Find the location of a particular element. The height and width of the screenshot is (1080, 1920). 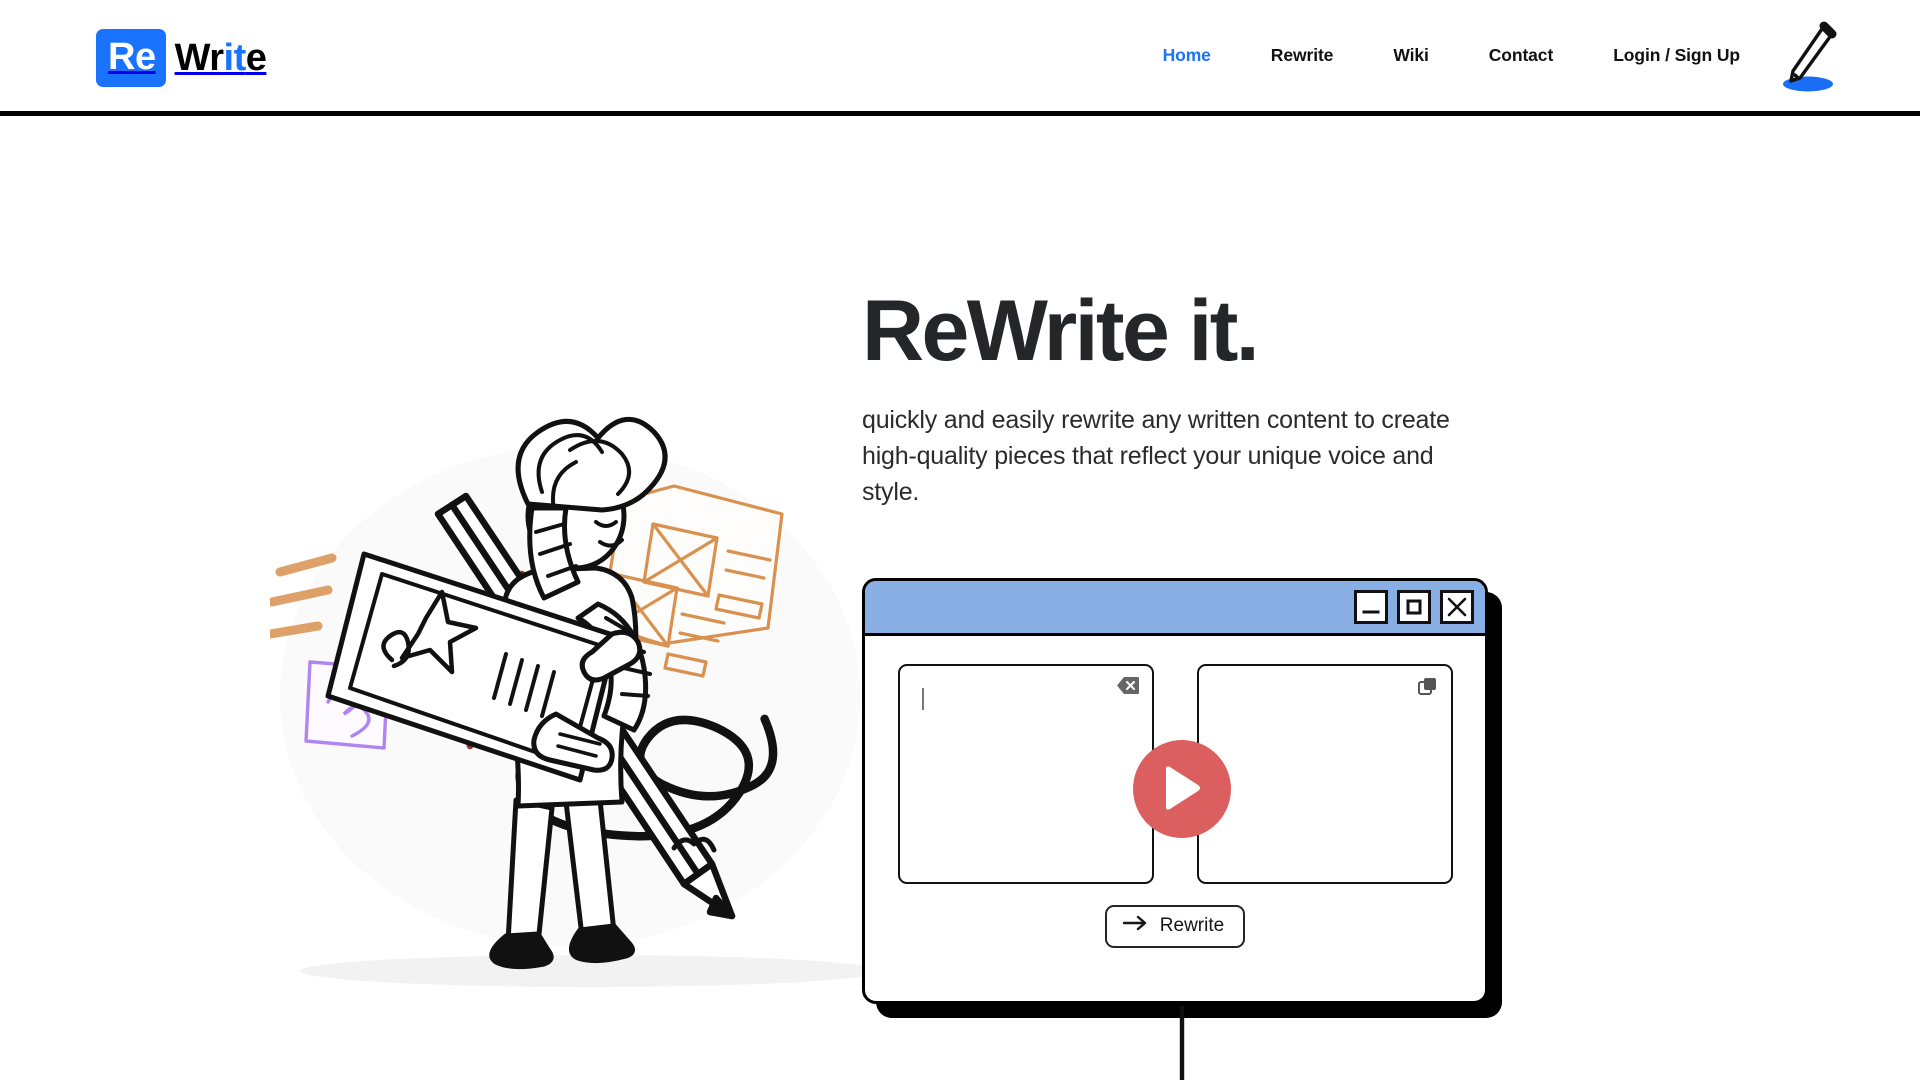

logo-wordmark: Write is located at coordinates (221, 58).